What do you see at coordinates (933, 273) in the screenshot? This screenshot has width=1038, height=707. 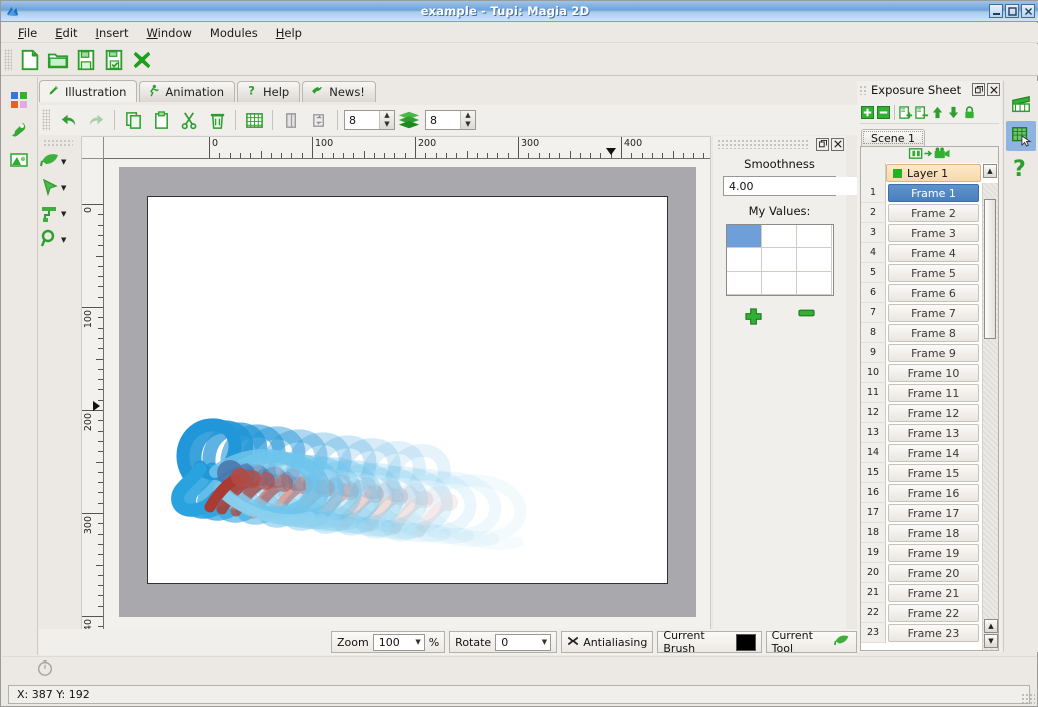 I see `frame-cell: Frame 5` at bounding box center [933, 273].